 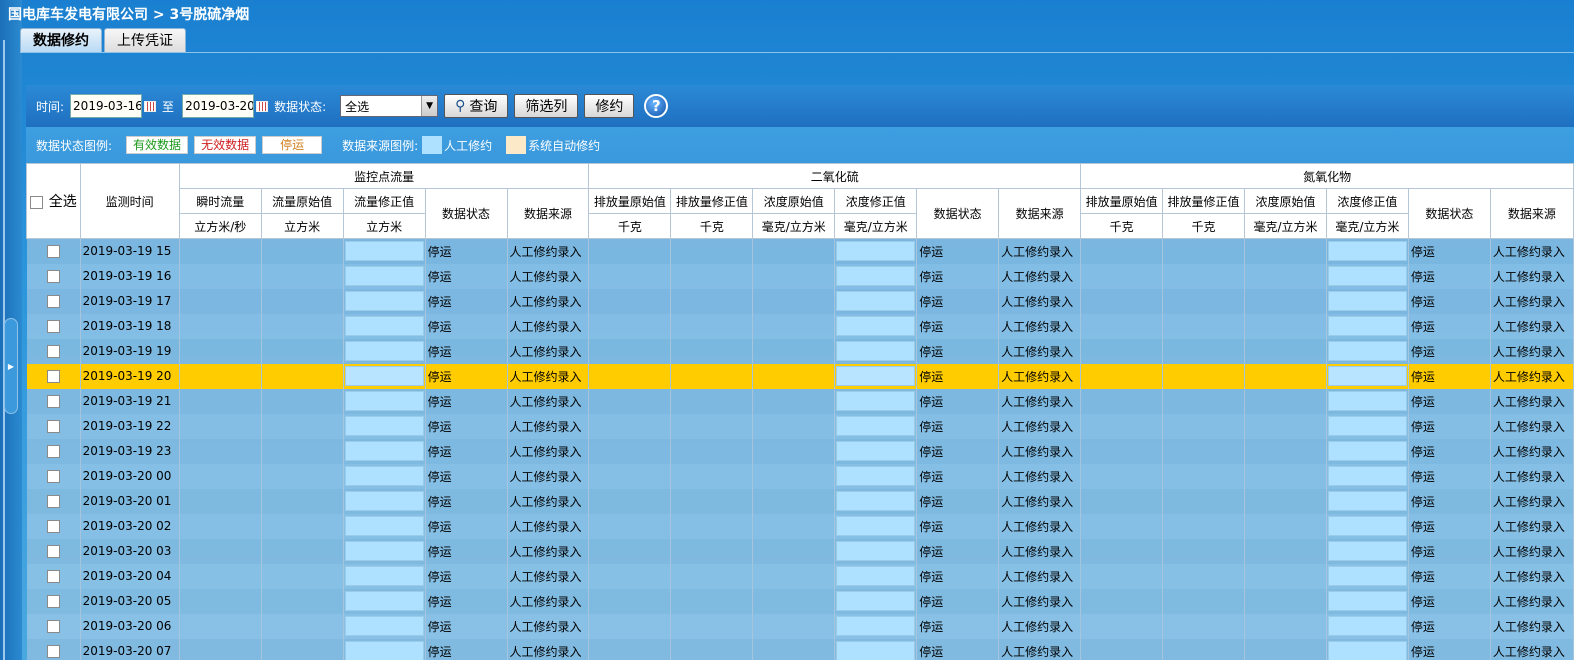 What do you see at coordinates (53, 201) in the screenshot?
I see `select-all-header: 全选` at bounding box center [53, 201].